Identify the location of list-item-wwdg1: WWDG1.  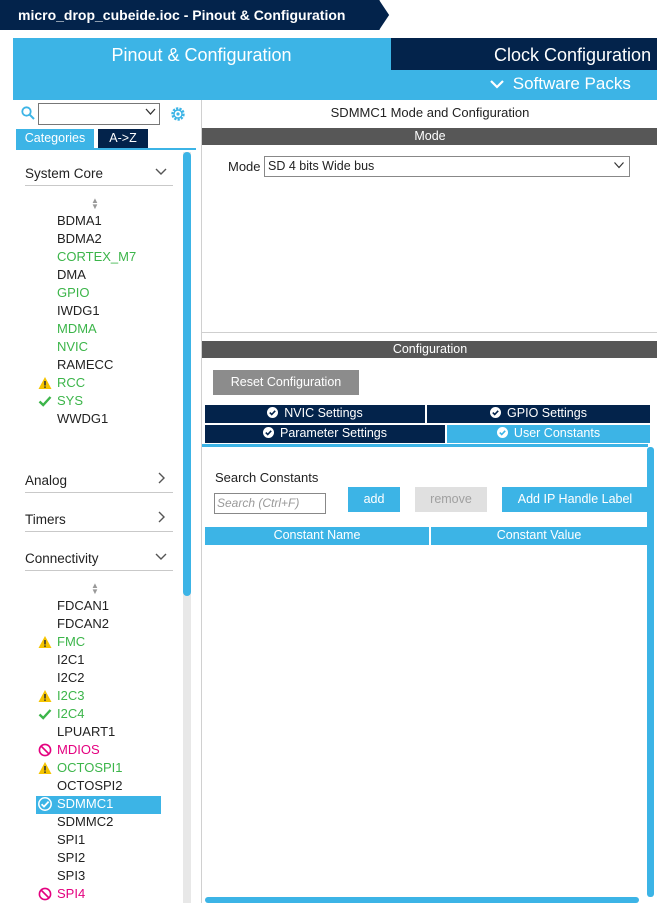
(101, 419).